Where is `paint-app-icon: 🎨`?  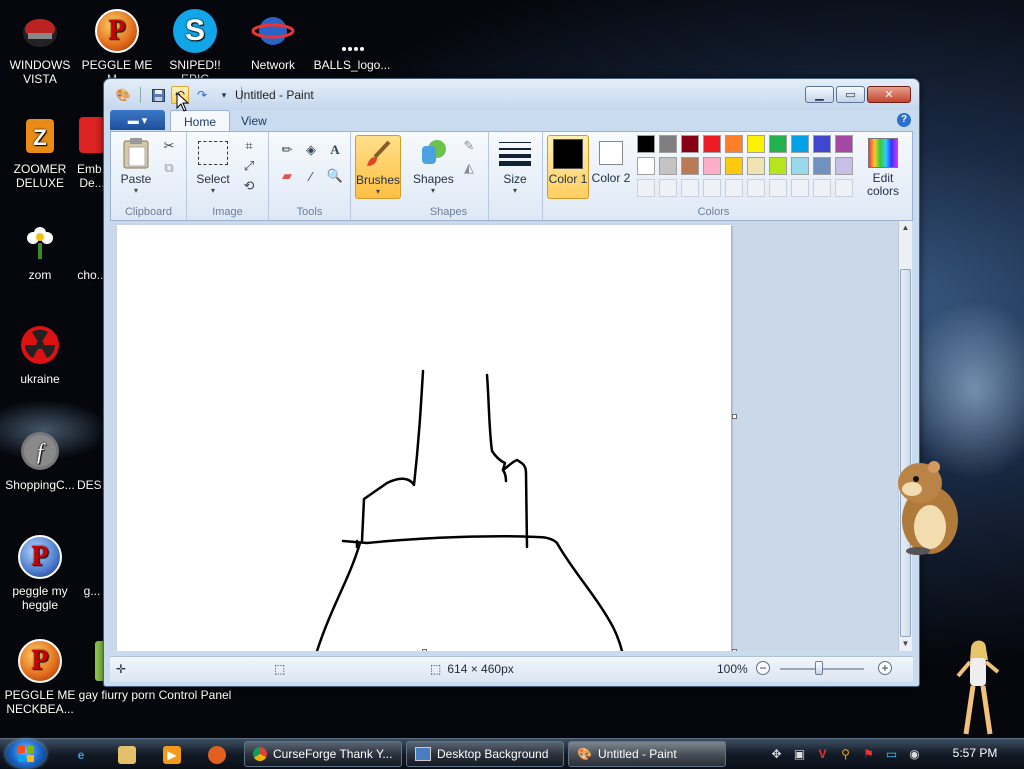
paint-app-icon: 🎨 is located at coordinates (123, 95).